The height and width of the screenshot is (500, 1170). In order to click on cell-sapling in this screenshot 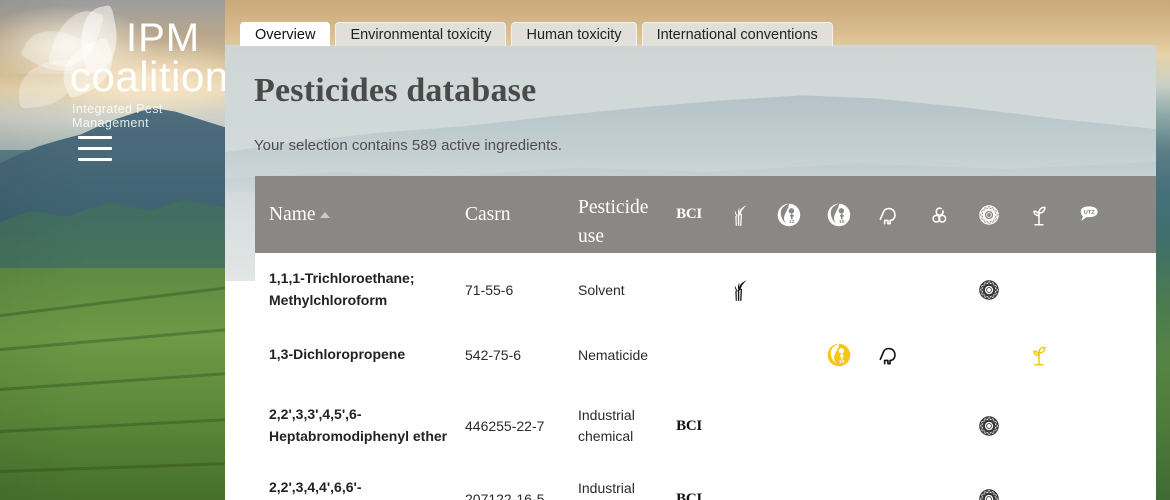, I will do `click(1039, 355)`.